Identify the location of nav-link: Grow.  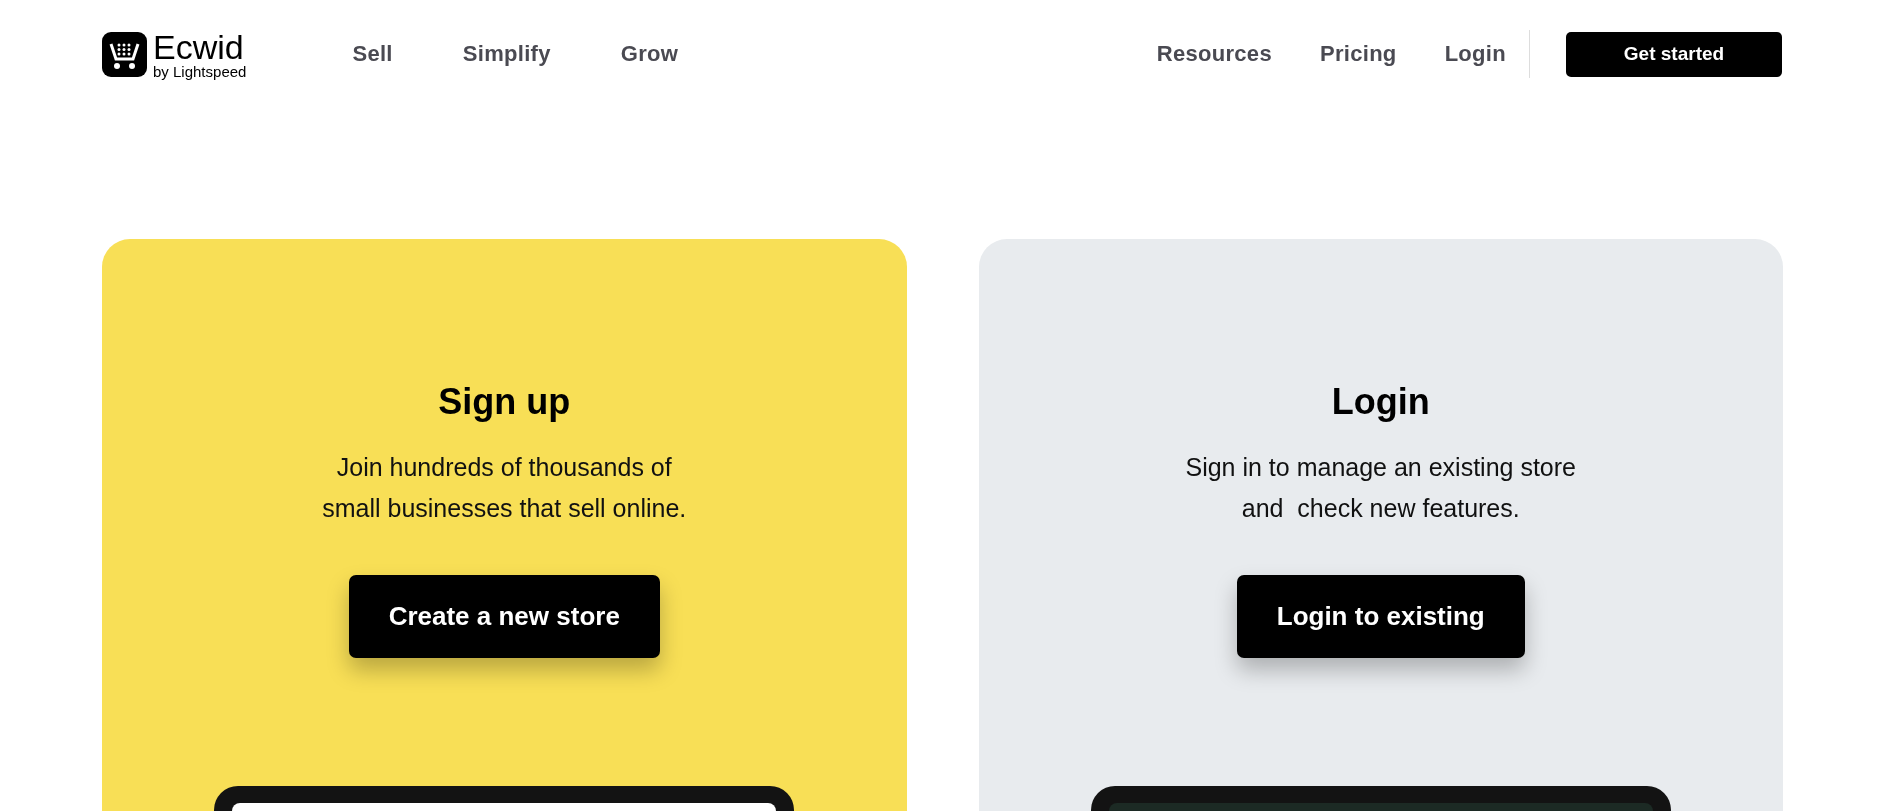
(649, 54).